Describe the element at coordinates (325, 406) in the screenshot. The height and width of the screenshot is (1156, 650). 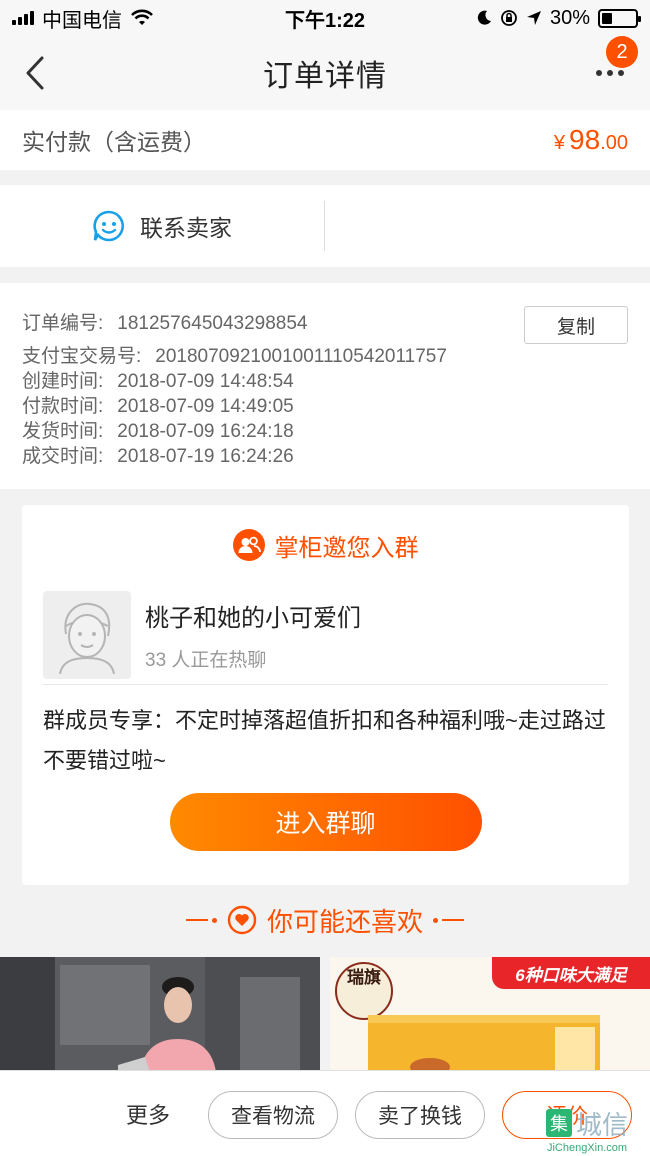
I see `paid-time-row: 付款时间: 2018-07-09 14:49:05` at that location.